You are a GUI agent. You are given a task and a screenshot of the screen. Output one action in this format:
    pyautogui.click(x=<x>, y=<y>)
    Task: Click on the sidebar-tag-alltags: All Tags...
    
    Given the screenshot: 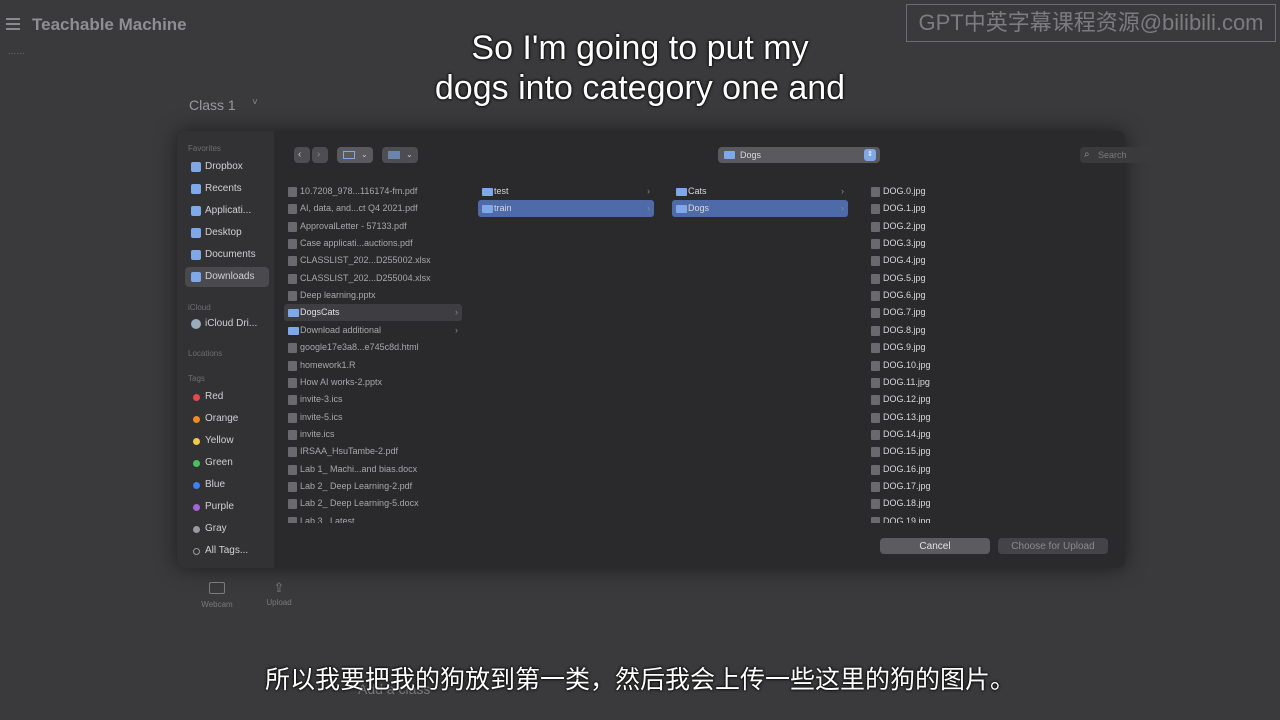 What is the action you would take?
    pyautogui.click(x=227, y=551)
    